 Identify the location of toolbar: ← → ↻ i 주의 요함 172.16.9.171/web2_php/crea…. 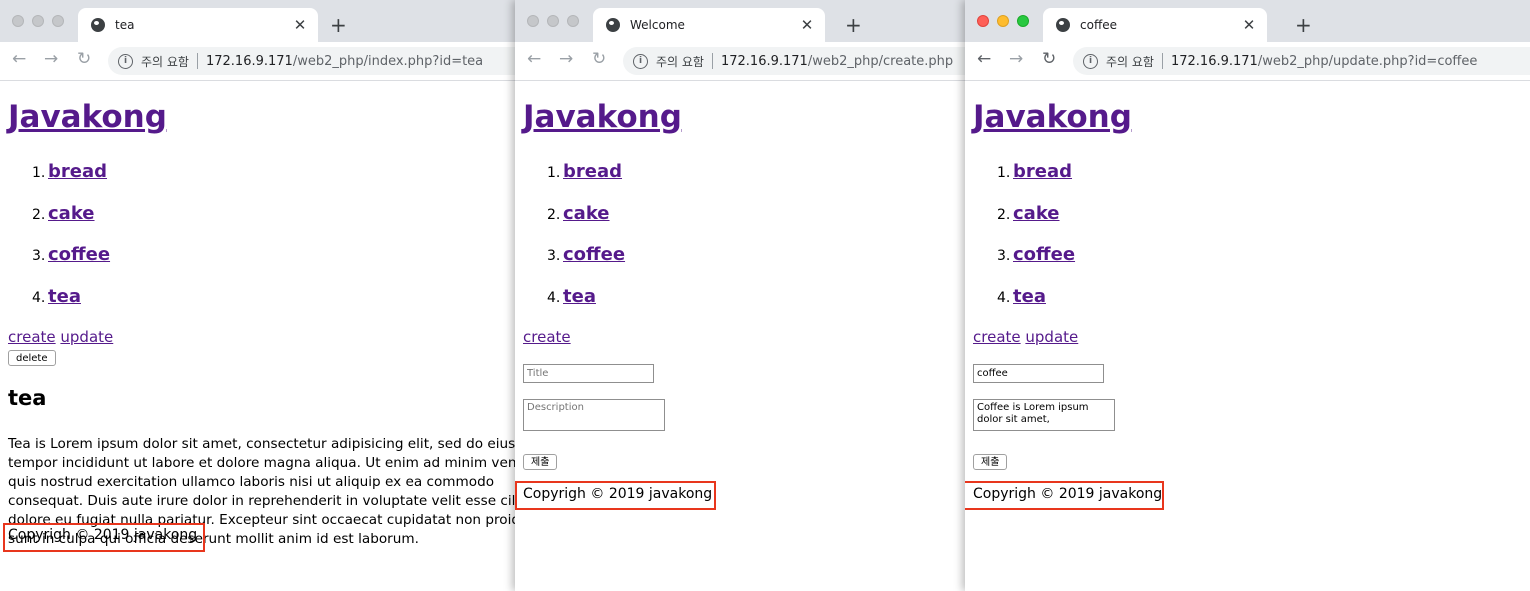
(740, 61).